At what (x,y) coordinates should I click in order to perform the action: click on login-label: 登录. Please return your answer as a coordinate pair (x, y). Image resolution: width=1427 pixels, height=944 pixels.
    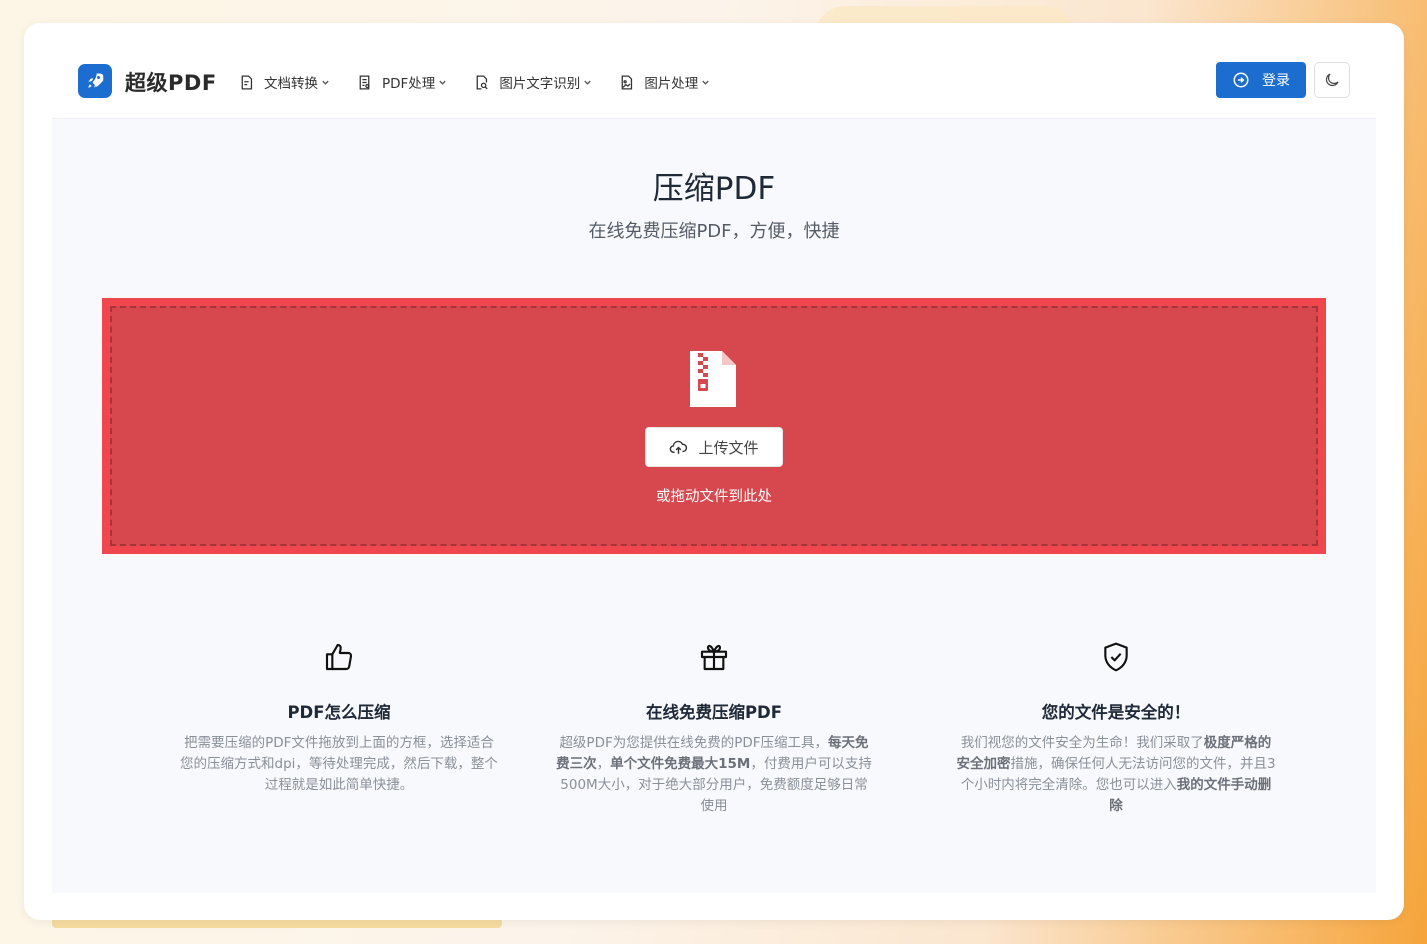
    Looking at the image, I should click on (1276, 80).